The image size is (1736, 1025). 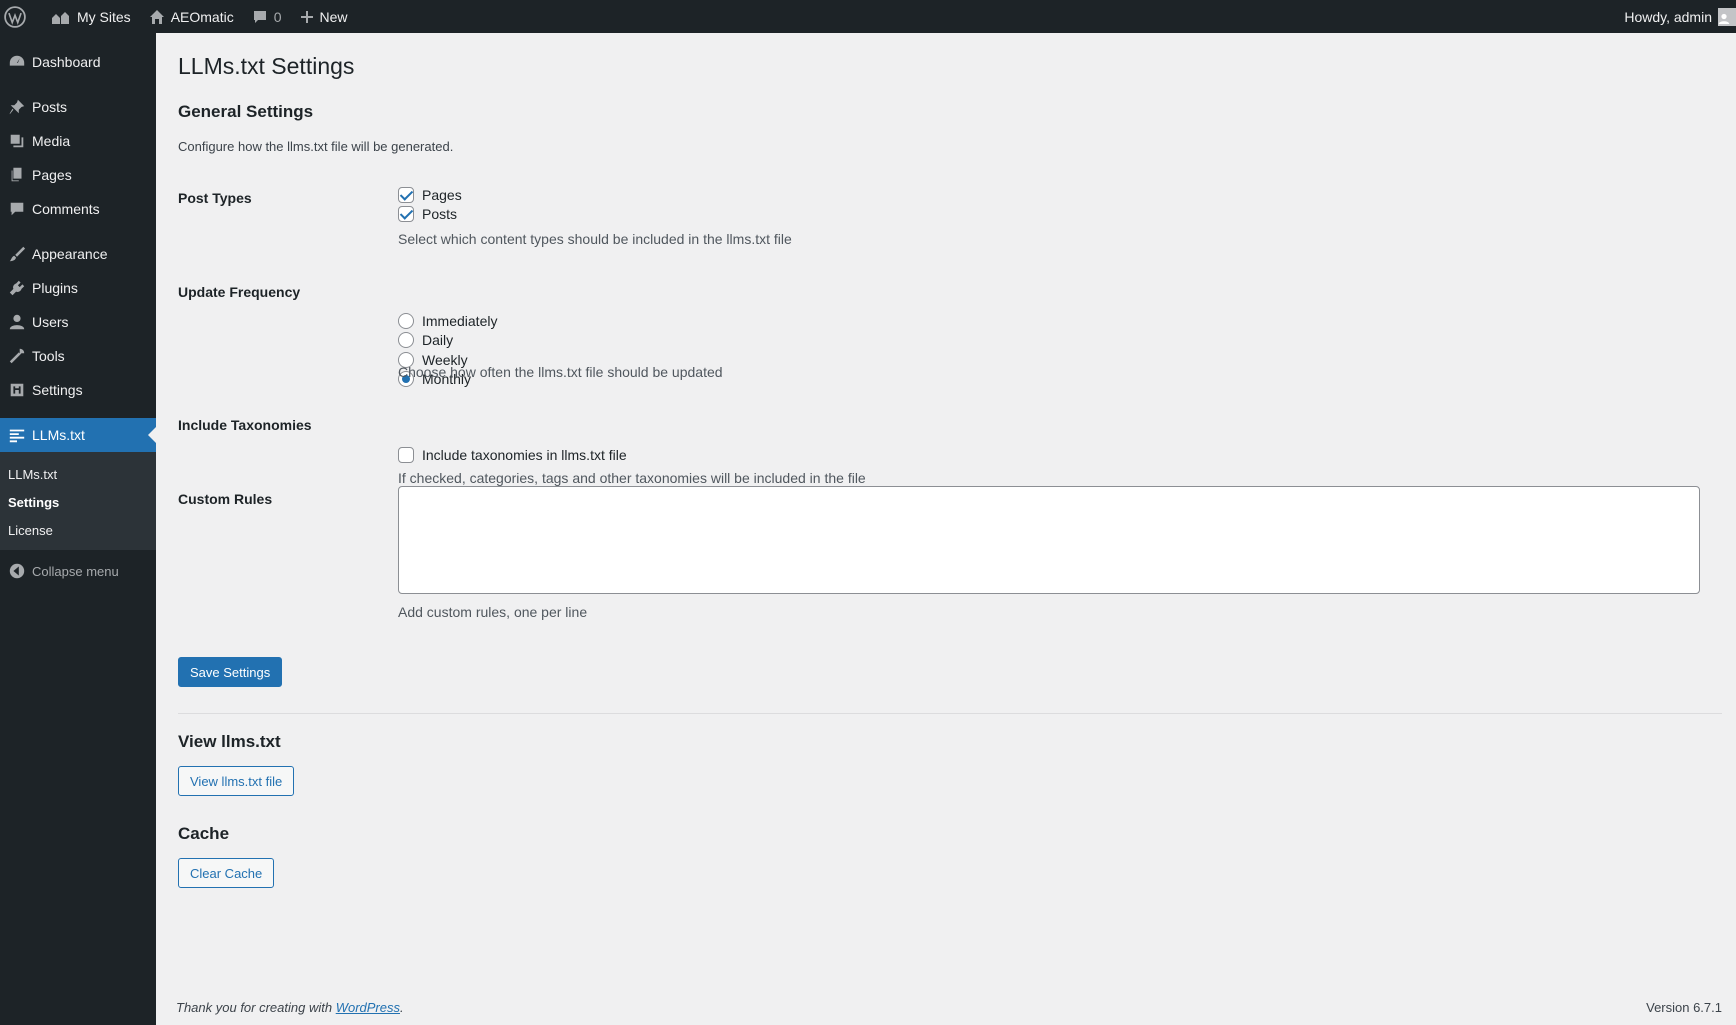 What do you see at coordinates (236, 781) in the screenshot?
I see `view-llms-file-button: View llms.txt file` at bounding box center [236, 781].